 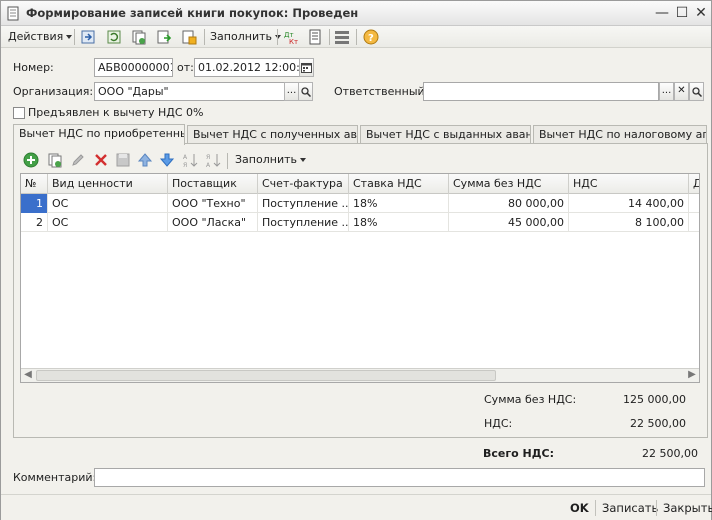 I want to click on vat-value: 22 500,00, so click(x=658, y=423).